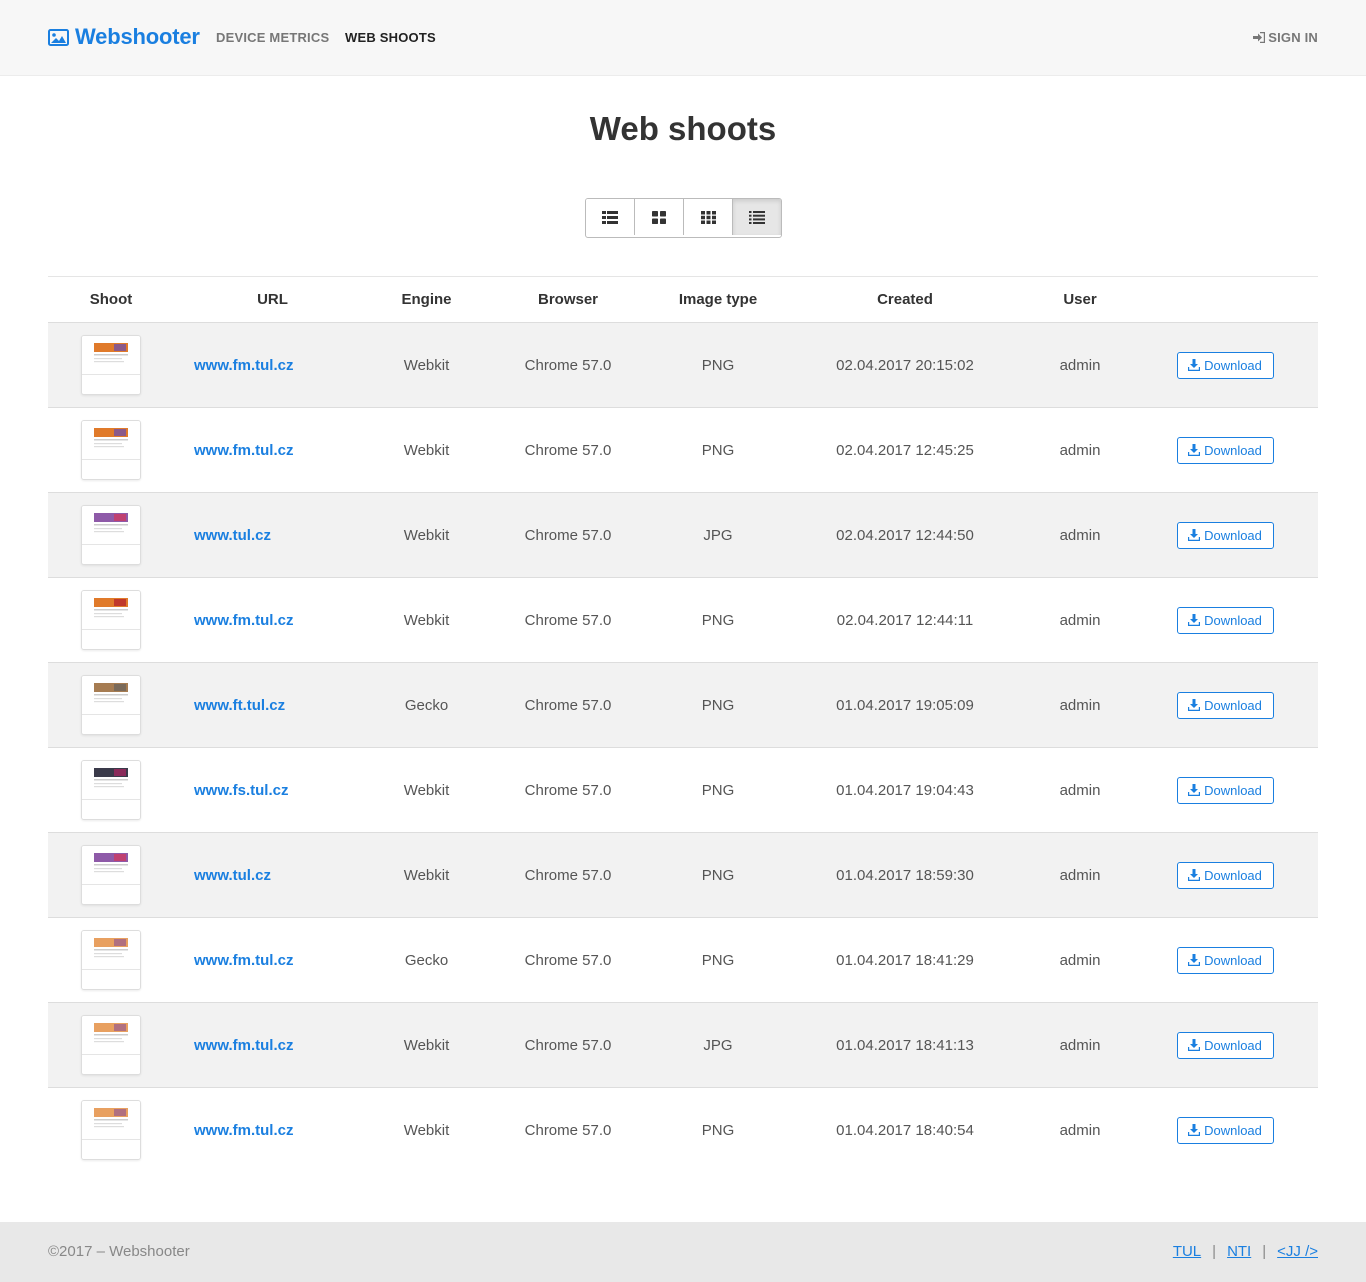 Image resolution: width=1366 pixels, height=1282 pixels. Describe the element at coordinates (905, 299) in the screenshot. I see `header-created: Created` at that location.